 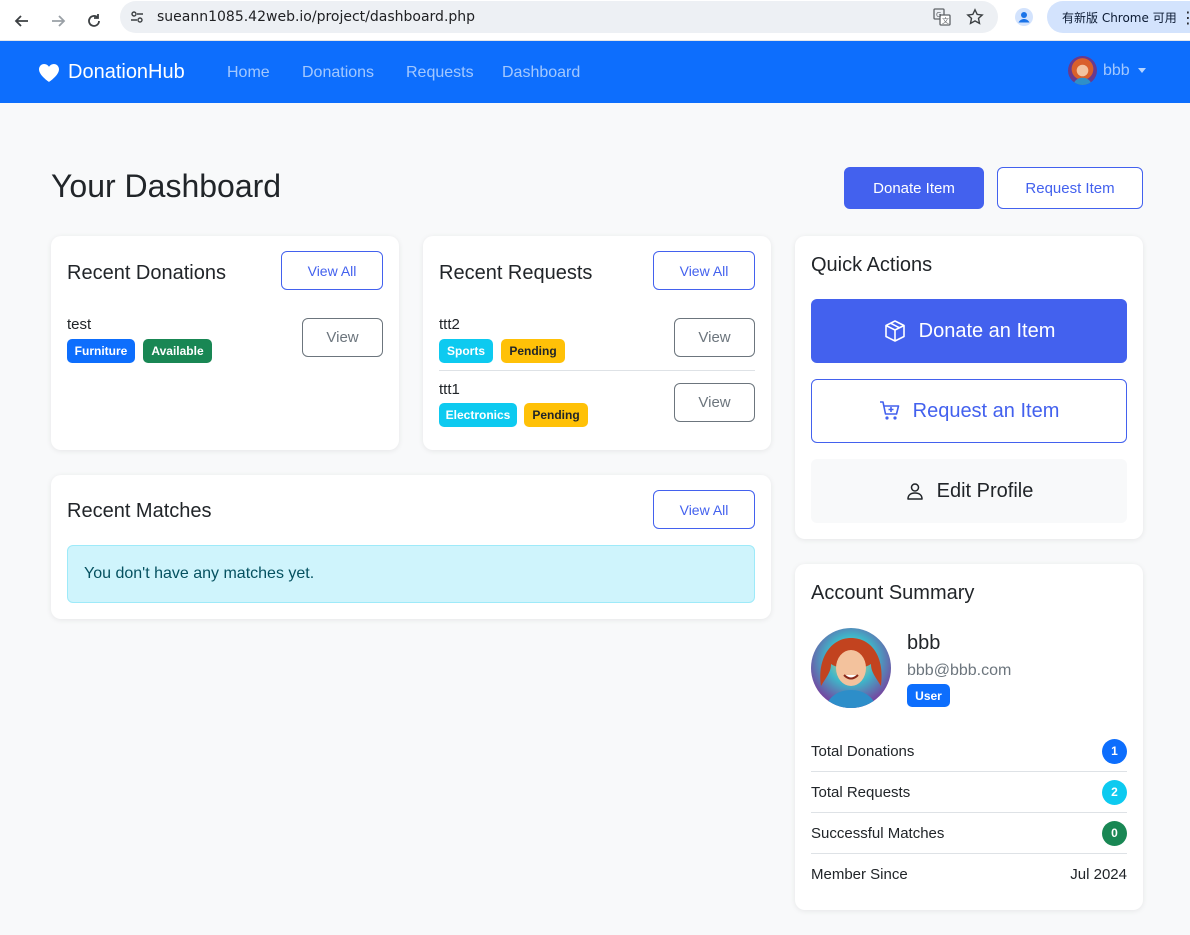 I want to click on role-badge: User, so click(x=928, y=695).